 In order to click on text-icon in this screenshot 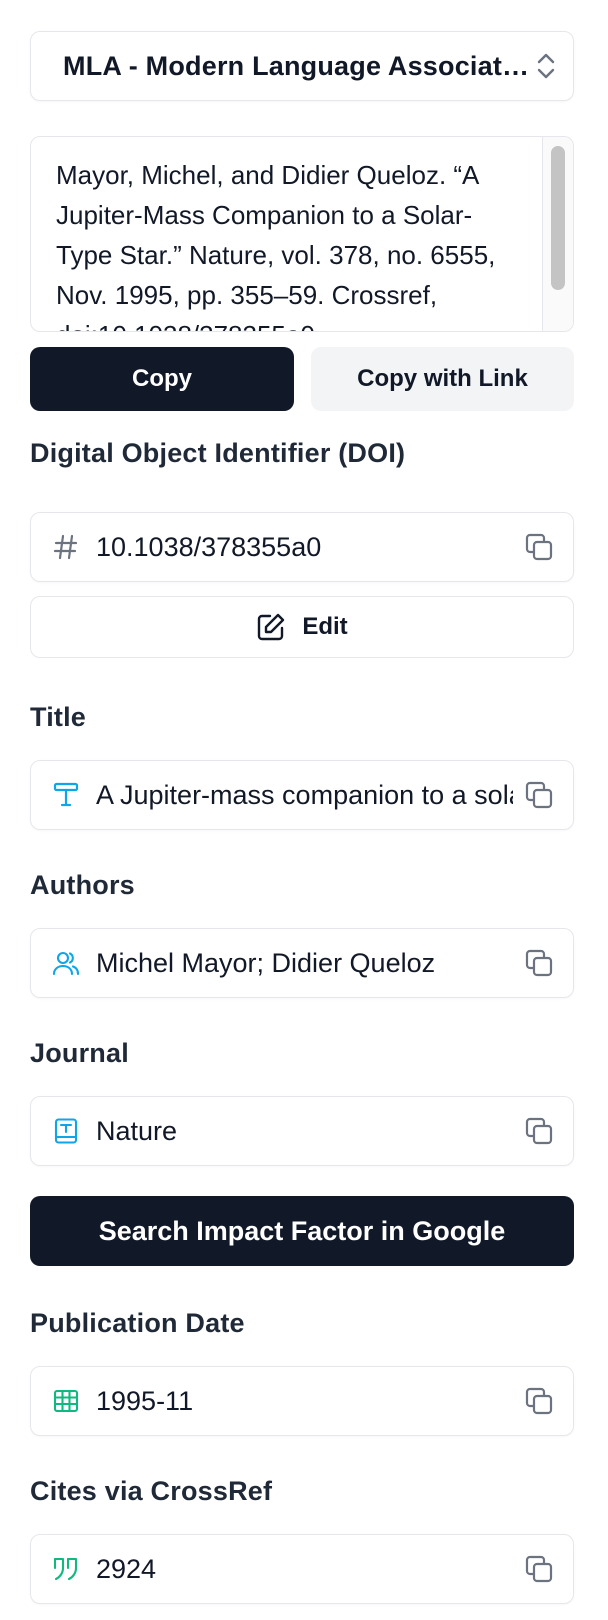, I will do `click(66, 795)`.